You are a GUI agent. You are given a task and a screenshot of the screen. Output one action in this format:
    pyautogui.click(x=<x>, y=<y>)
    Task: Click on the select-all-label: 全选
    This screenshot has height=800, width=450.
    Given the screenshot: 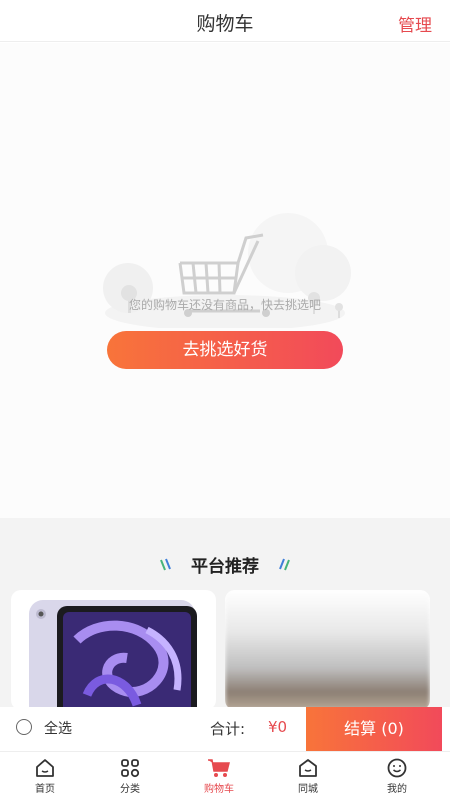 What is the action you would take?
    pyautogui.click(x=58, y=728)
    